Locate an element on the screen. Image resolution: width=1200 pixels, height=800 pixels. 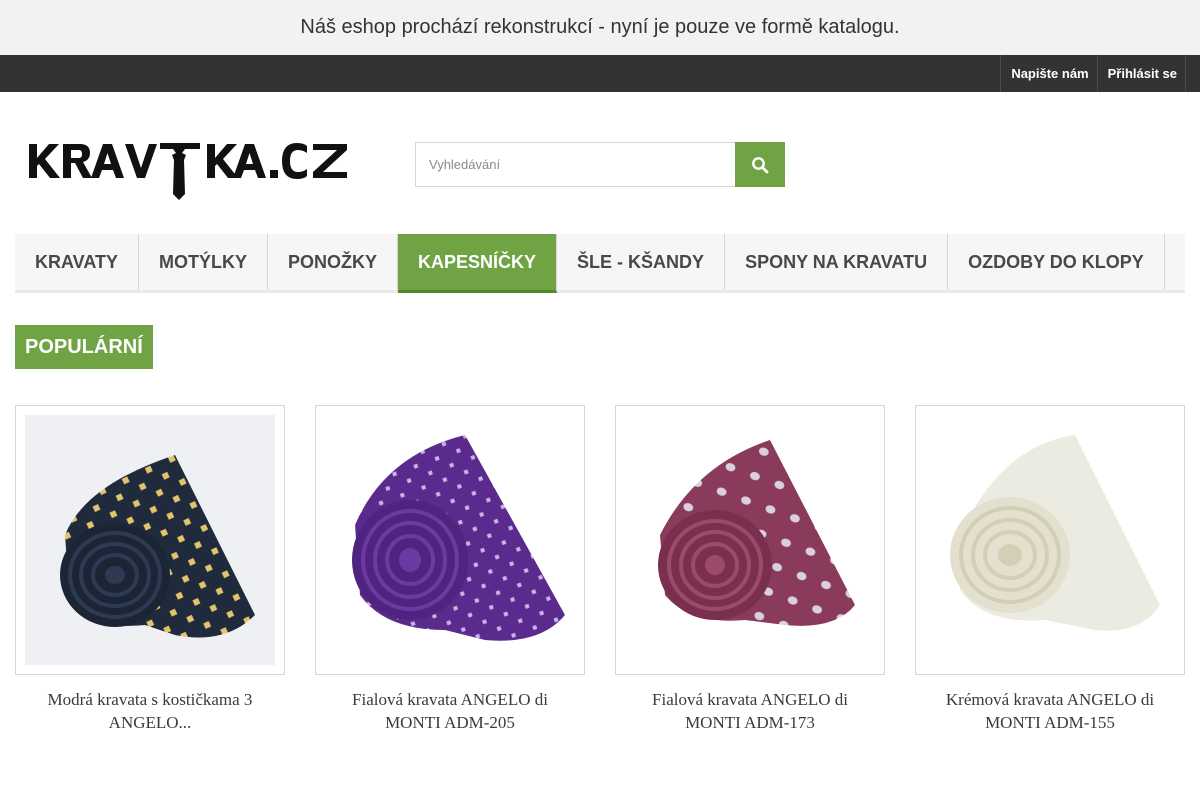
search-icon is located at coordinates (760, 164).